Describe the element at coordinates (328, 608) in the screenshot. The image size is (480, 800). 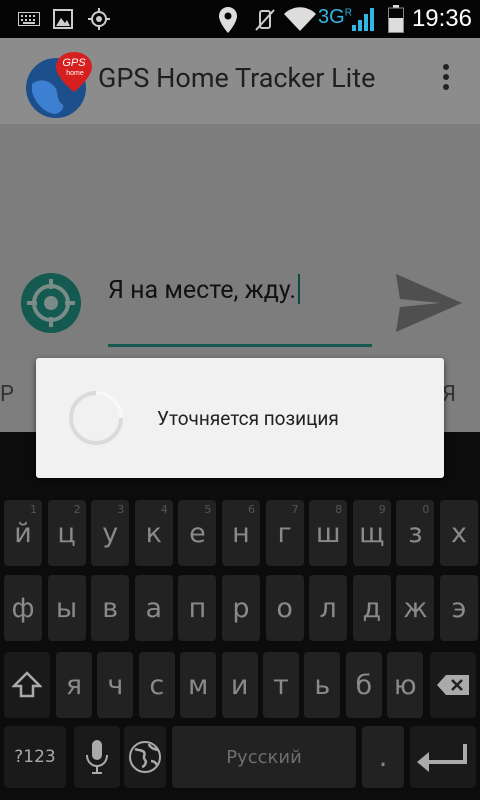
I see `key-л: л` at that location.